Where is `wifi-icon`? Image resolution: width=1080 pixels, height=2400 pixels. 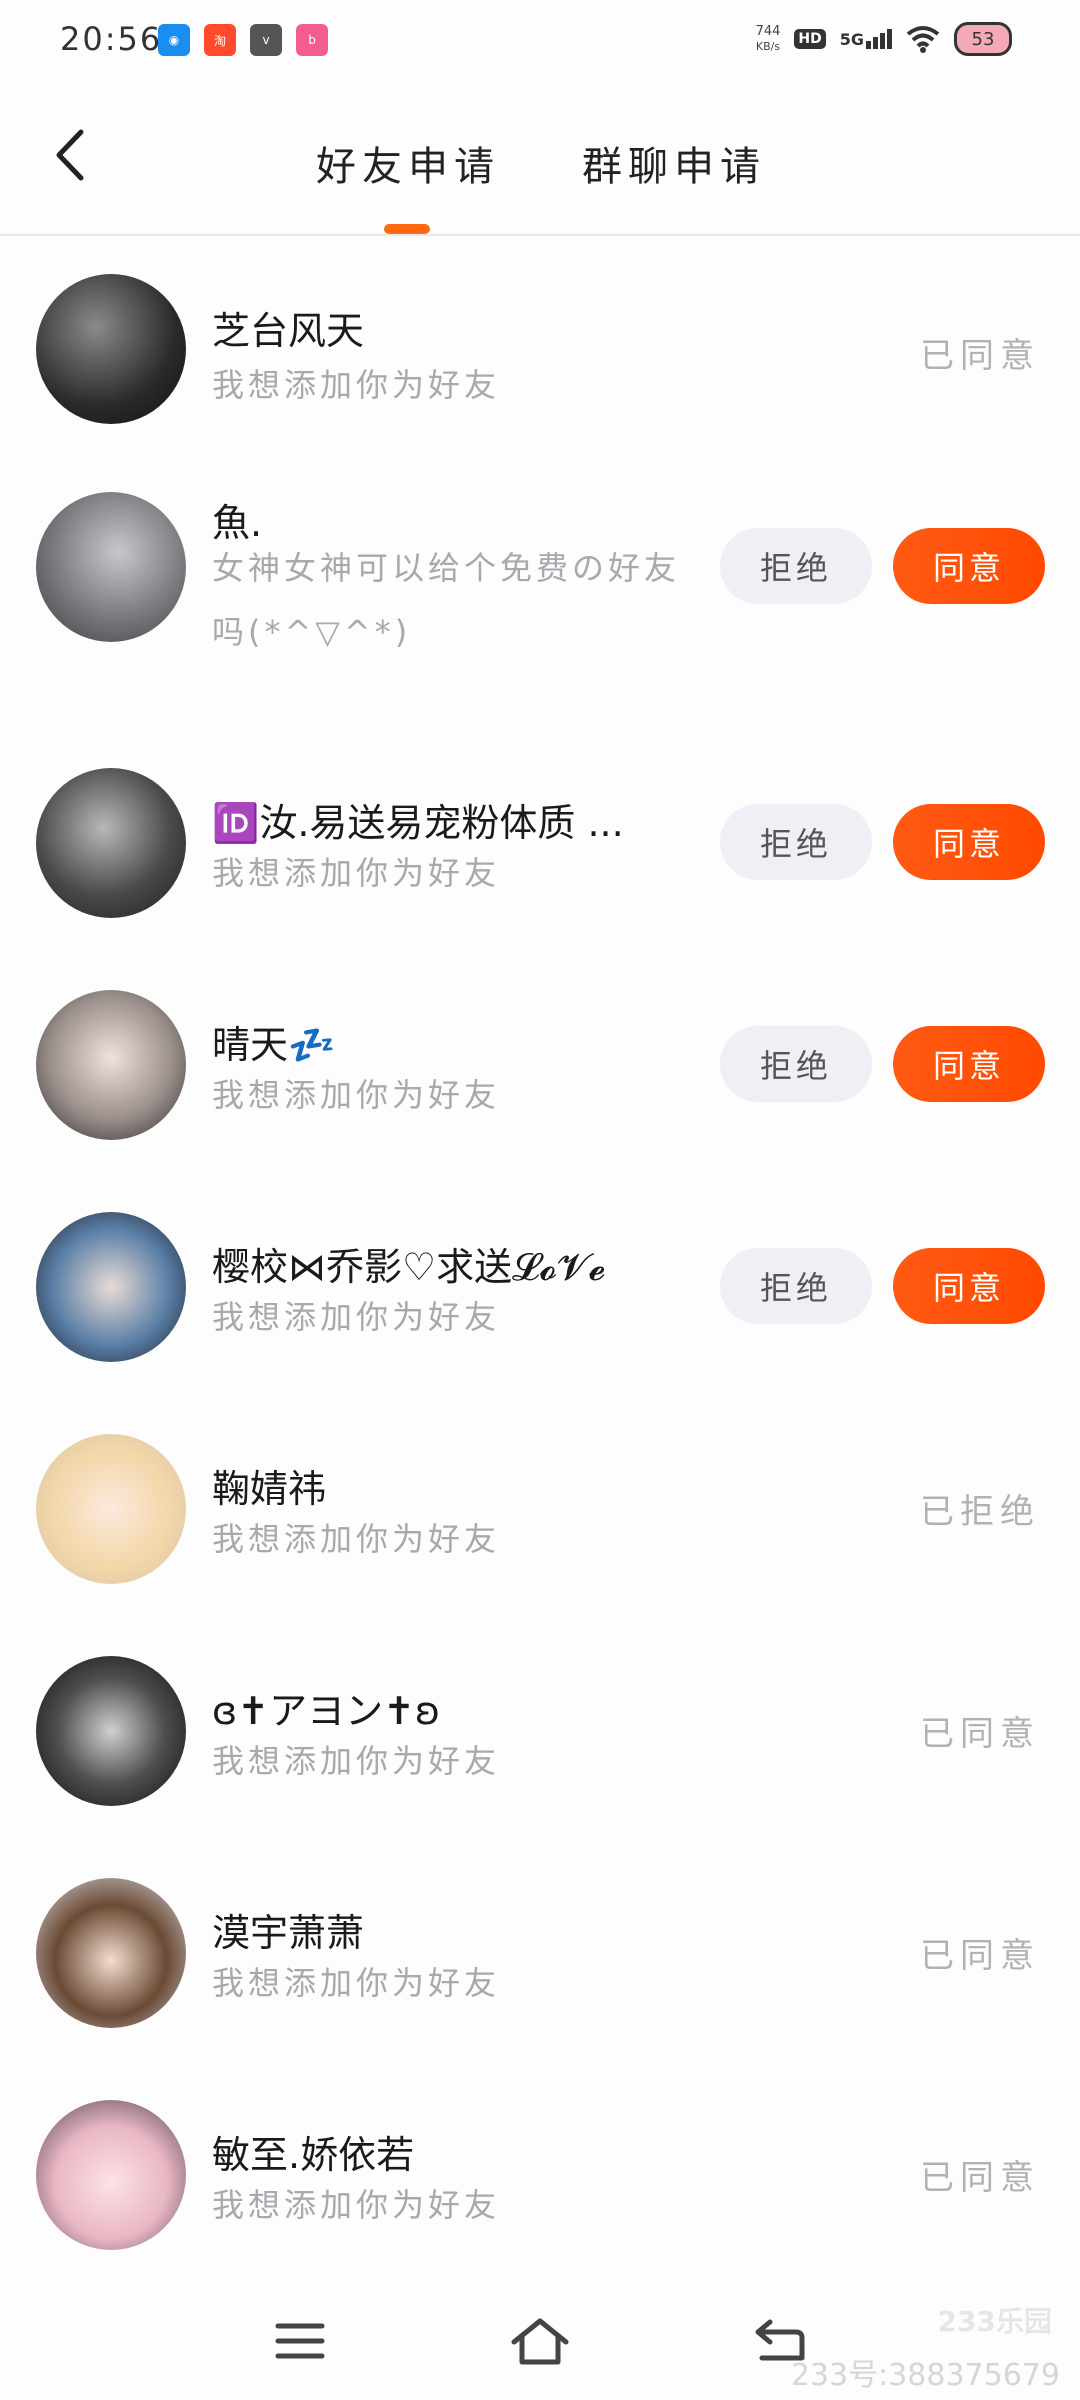
wifi-icon is located at coordinates (923, 39).